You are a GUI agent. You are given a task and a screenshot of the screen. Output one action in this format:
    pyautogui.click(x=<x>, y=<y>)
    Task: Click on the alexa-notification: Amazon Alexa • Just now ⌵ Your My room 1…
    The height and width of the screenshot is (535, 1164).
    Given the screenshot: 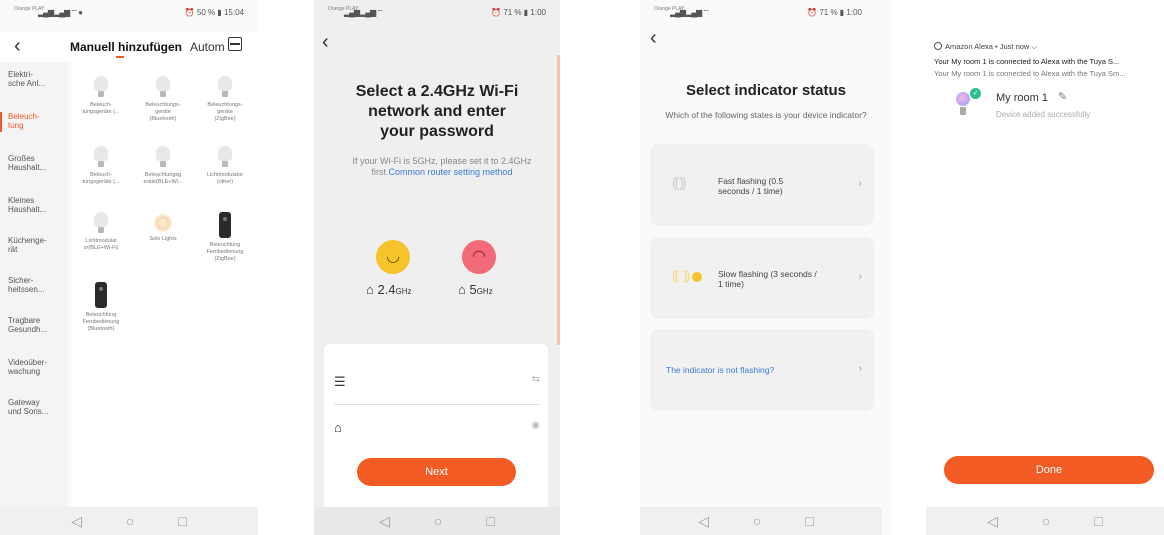 What is the action you would take?
    pyautogui.click(x=1045, y=55)
    